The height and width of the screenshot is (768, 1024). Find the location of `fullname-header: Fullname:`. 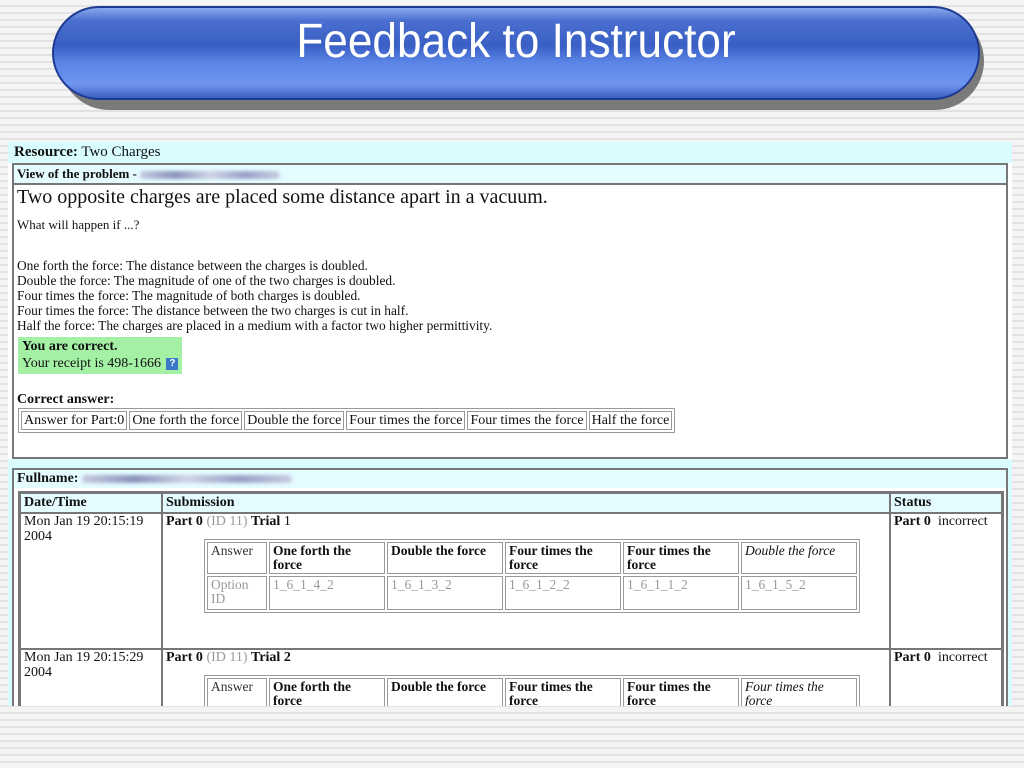

fullname-header: Fullname: is located at coordinates (510, 479).